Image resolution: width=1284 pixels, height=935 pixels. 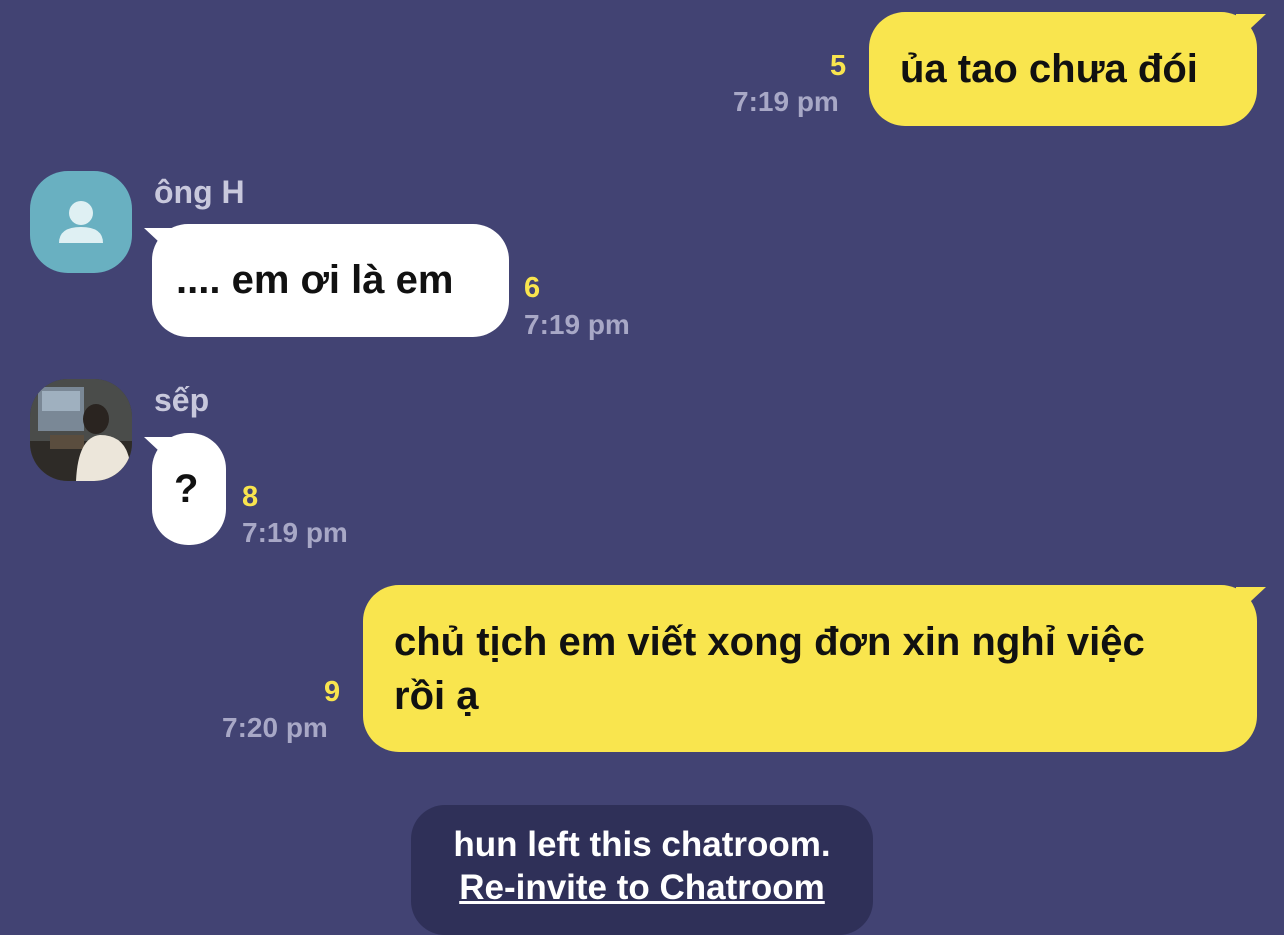 What do you see at coordinates (275, 727) in the screenshot?
I see `message-time: 7:20 pm` at bounding box center [275, 727].